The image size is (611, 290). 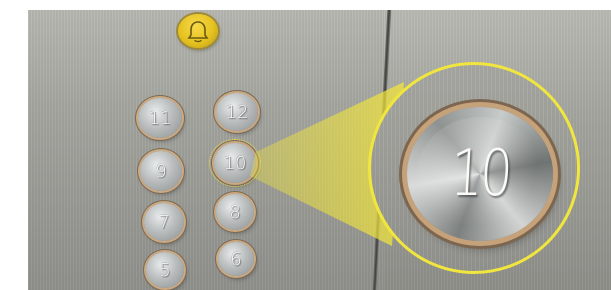 I want to click on magnified-floor-button-10: 10, so click(x=480, y=174).